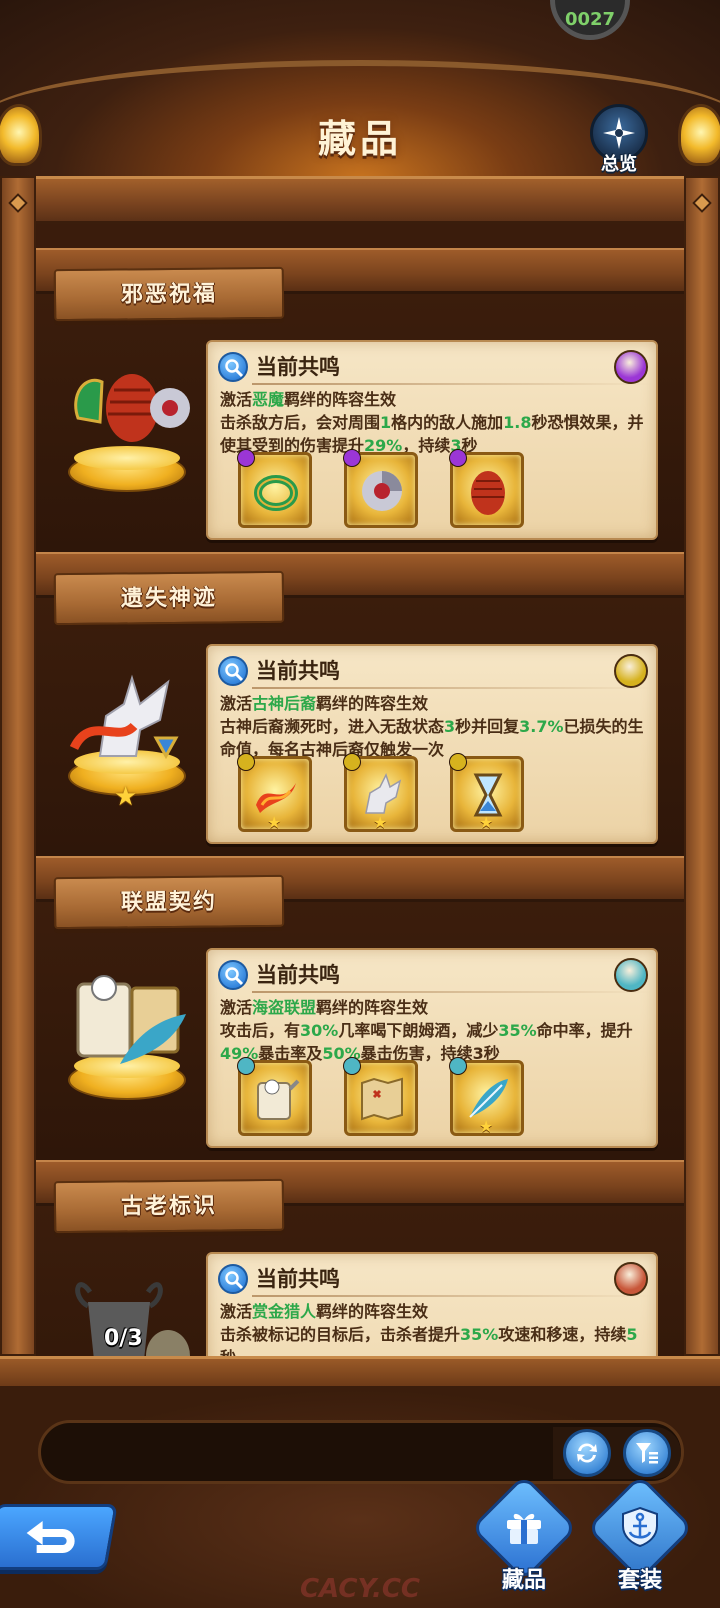  What do you see at coordinates (123, 1338) in the screenshot?
I see `collection-count: 0/3` at bounding box center [123, 1338].